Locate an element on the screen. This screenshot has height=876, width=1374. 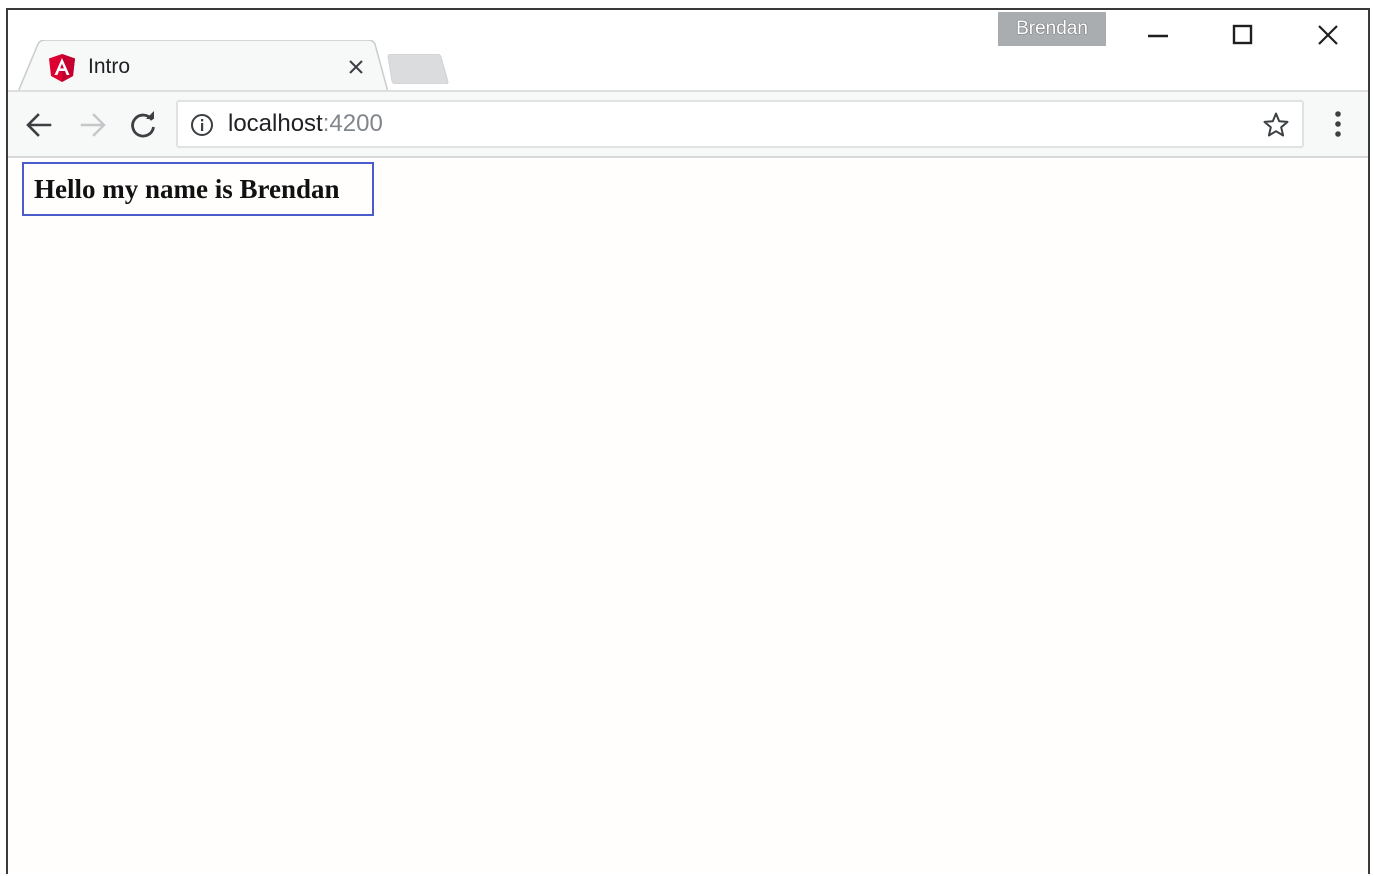
url-text: localhost:4200 is located at coordinates (305, 124).